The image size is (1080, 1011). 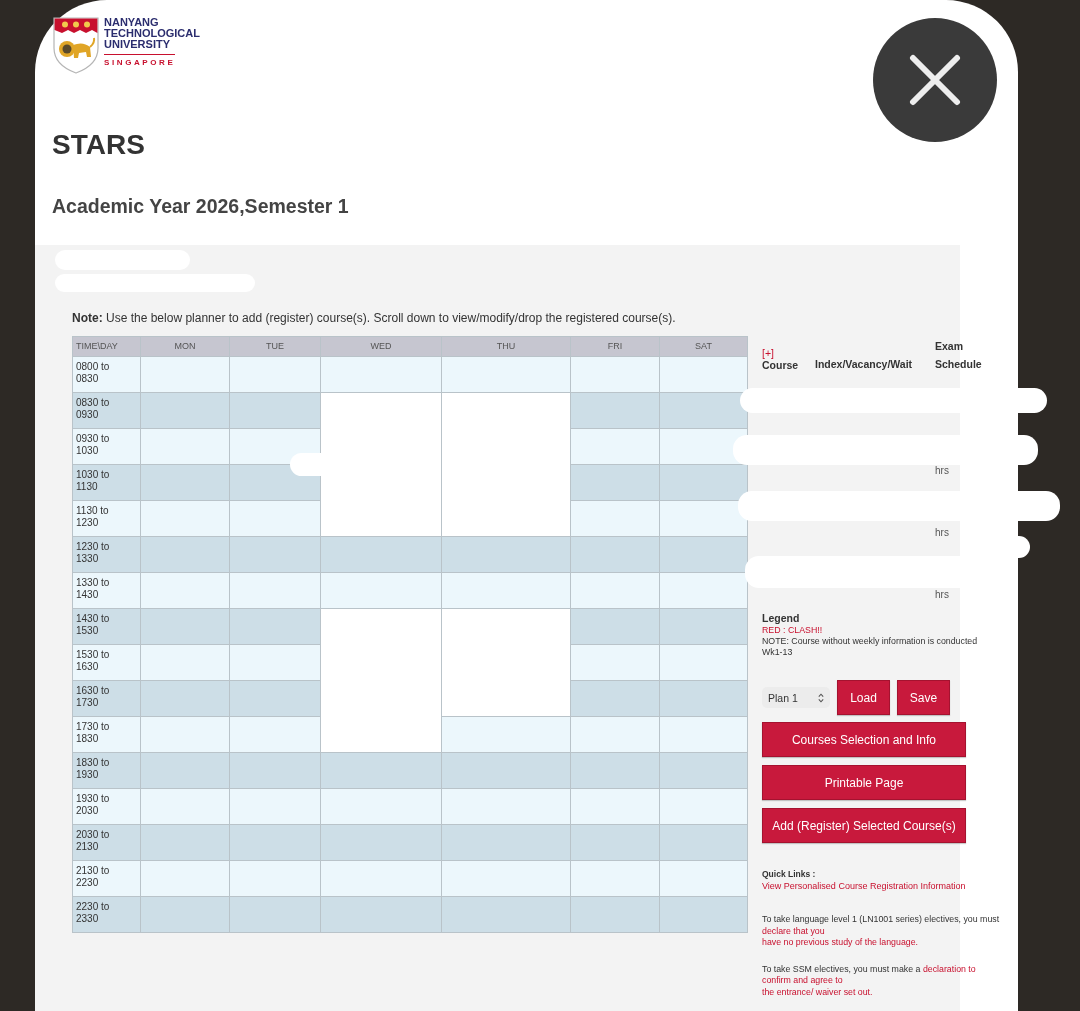 I want to click on plan-select: Plan 1, so click(x=796, y=697).